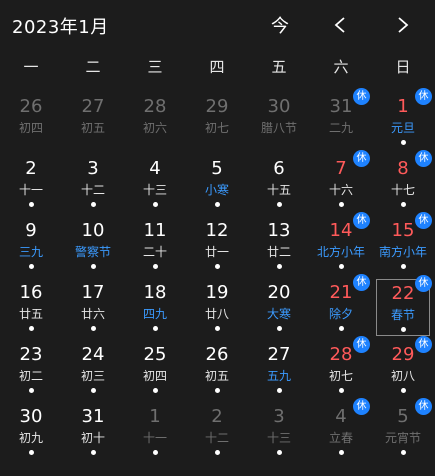  I want to click on day-cell: 3 十三, so click(279, 433).